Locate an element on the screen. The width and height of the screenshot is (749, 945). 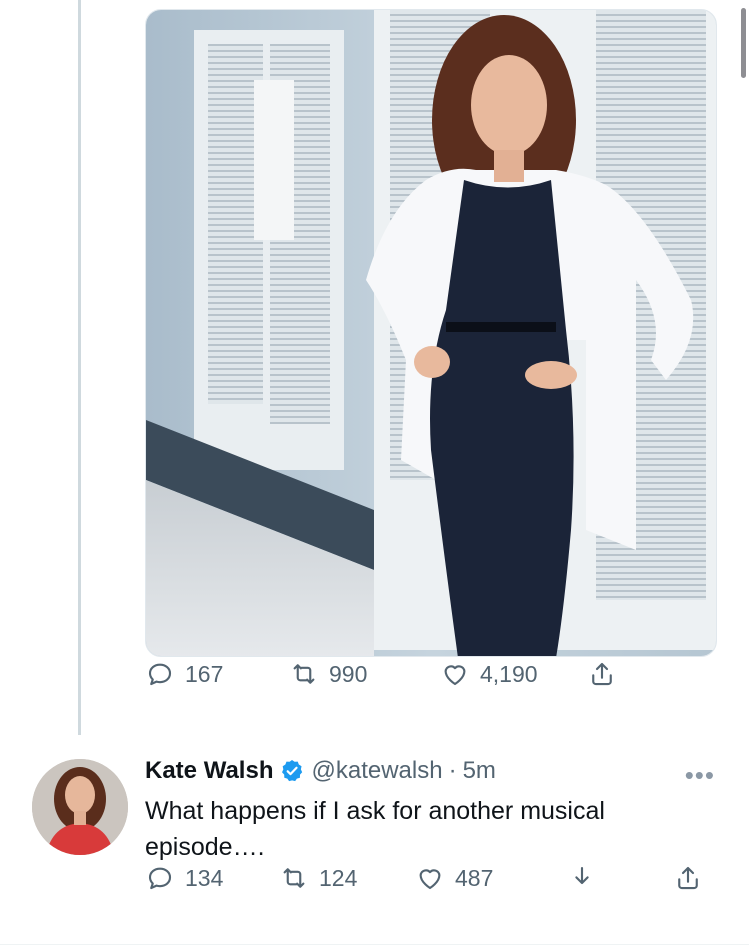
author-handle: @katewalsh is located at coordinates (376, 771).